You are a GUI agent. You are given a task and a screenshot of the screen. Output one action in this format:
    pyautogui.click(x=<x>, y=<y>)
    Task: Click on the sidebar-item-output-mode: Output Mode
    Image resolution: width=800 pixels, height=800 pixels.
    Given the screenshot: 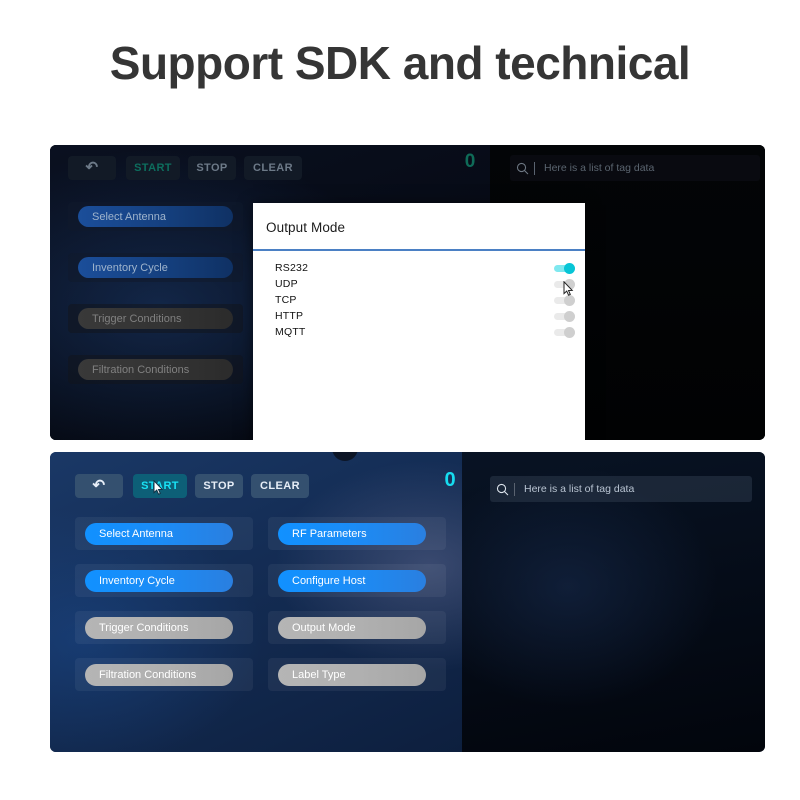 What is the action you would take?
    pyautogui.click(x=352, y=628)
    